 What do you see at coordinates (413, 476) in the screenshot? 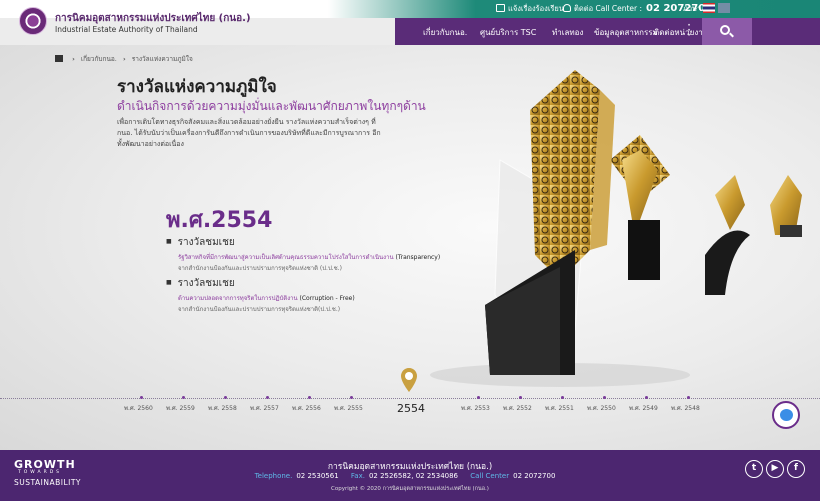
I see `footer-fax: 02 2526582, 02 2534086` at bounding box center [413, 476].